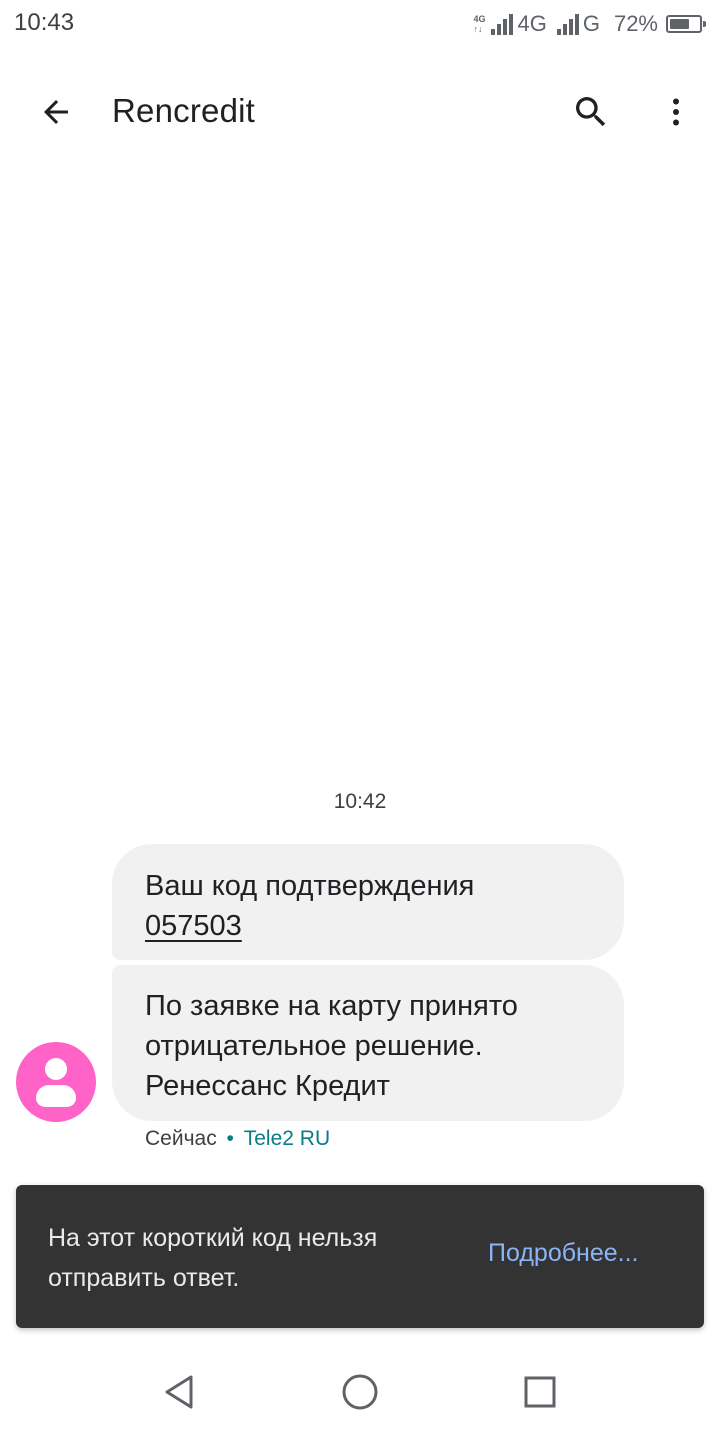 The height and width of the screenshot is (1440, 720). I want to click on carrier-label: Tele2 RU, so click(287, 1138).